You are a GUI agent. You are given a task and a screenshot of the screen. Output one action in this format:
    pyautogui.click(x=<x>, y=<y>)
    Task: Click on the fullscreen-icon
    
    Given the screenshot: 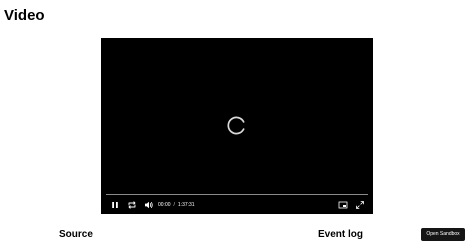 What is the action you would take?
    pyautogui.click(x=360, y=205)
    